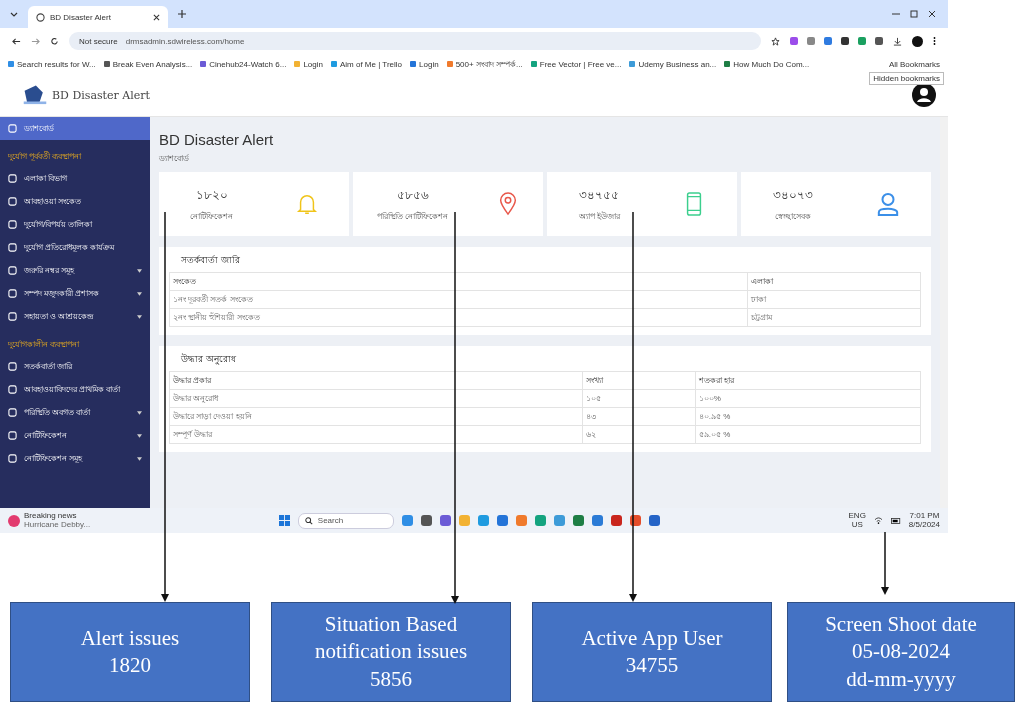  Describe the element at coordinates (775, 41) in the screenshot. I see `star-icon` at that location.